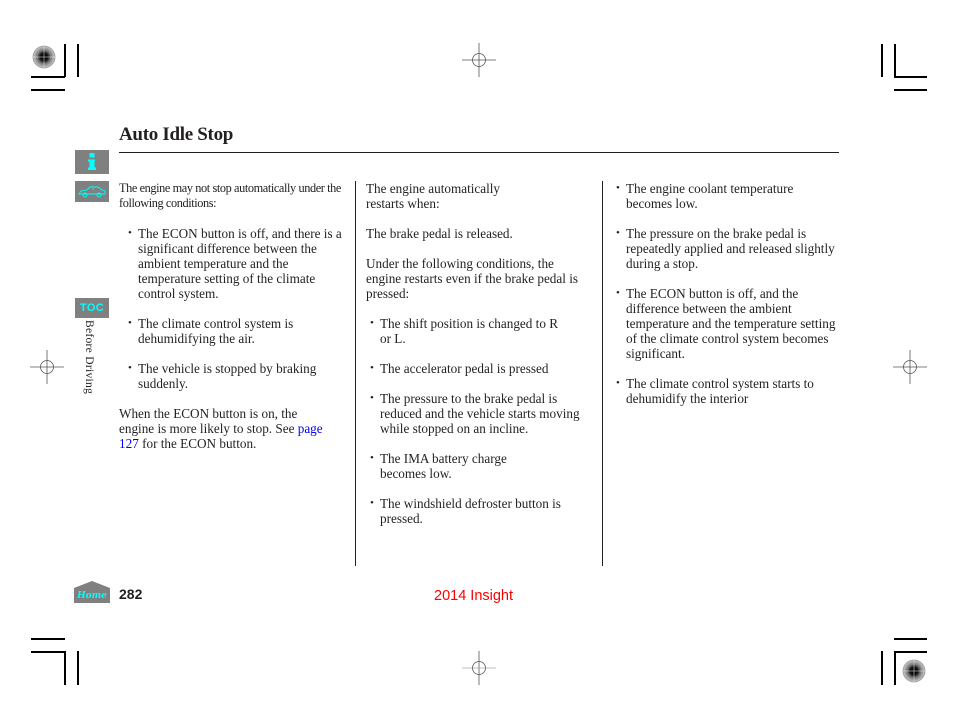 The height and width of the screenshot is (710, 954). What do you see at coordinates (479, 60) in the screenshot?
I see `crosshair-top-icon` at bounding box center [479, 60].